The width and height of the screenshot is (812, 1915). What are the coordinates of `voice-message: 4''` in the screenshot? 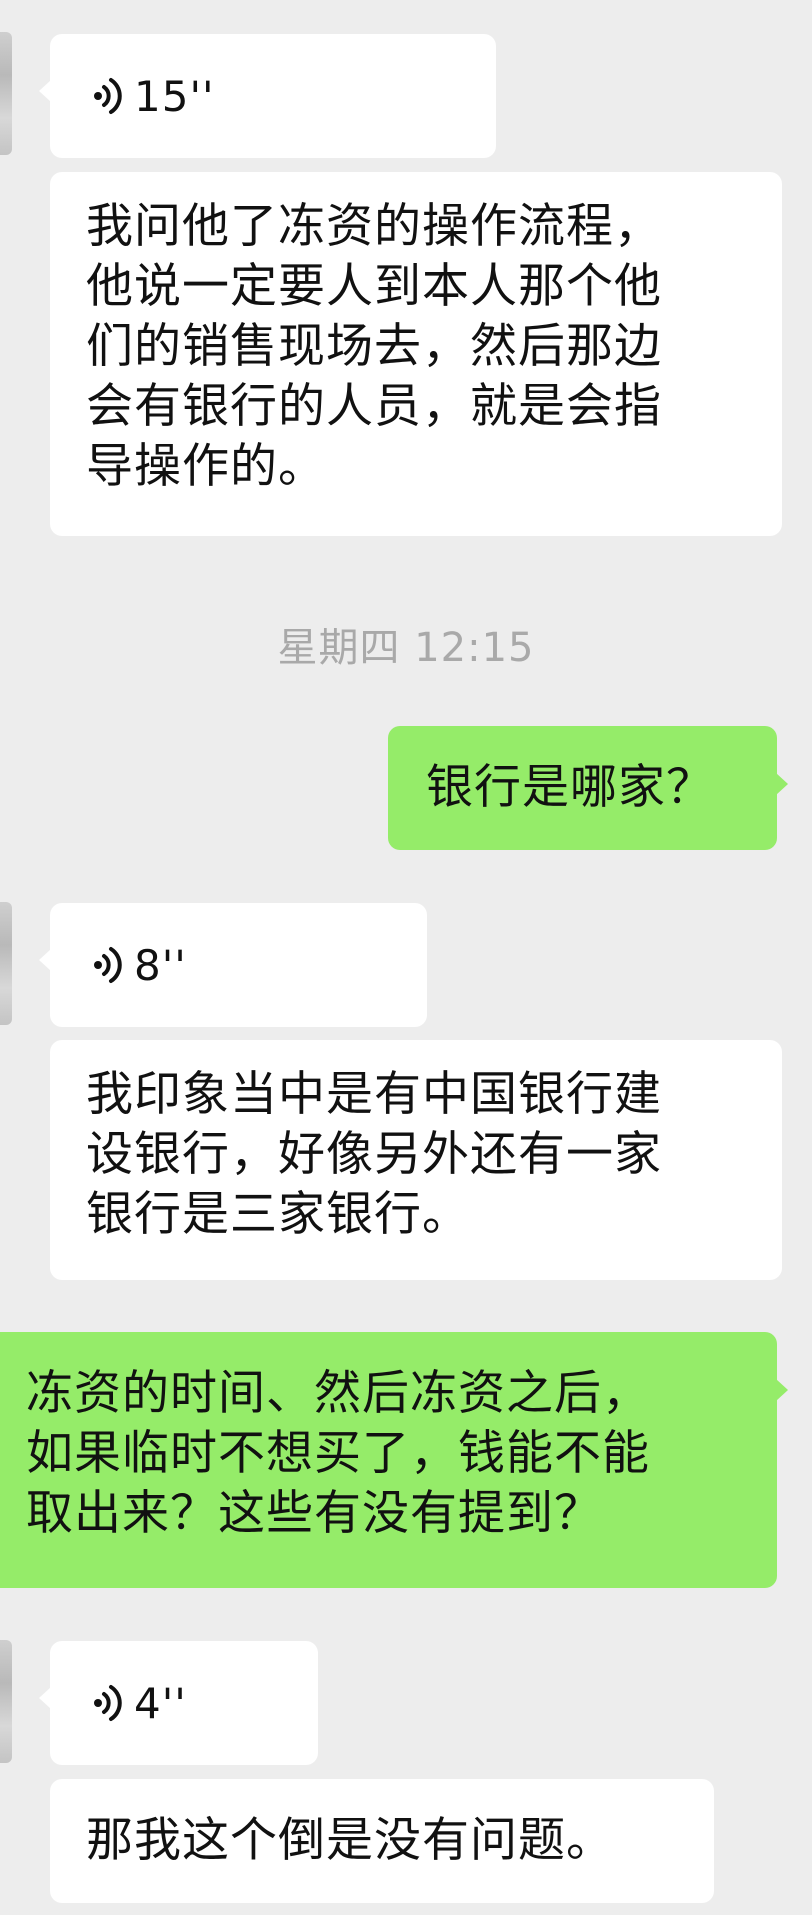 It's located at (178, 1703).